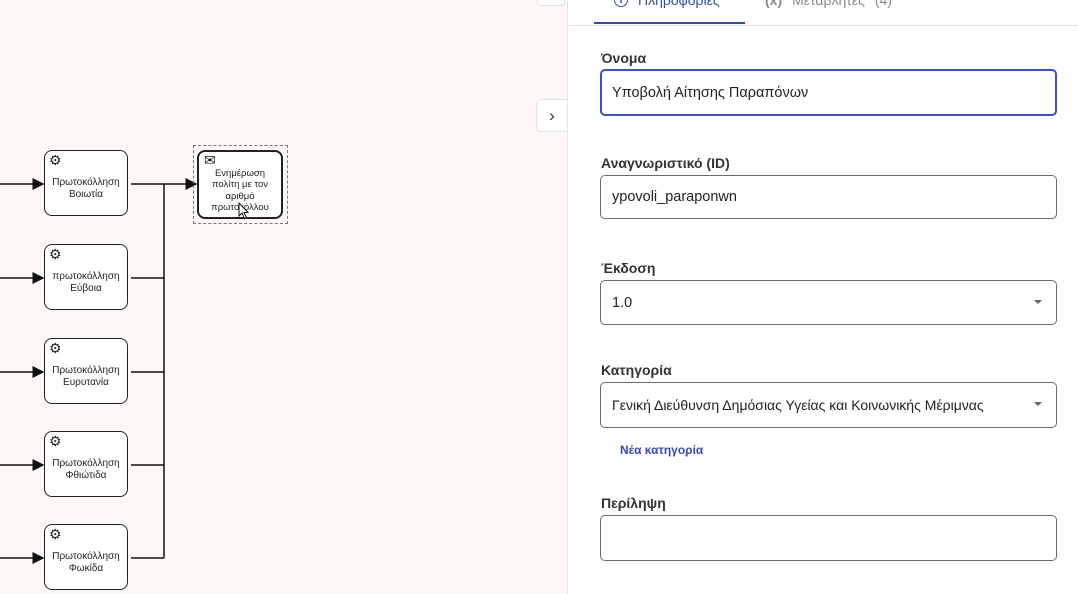 The image size is (1078, 594). Describe the element at coordinates (624, 58) in the screenshot. I see `name-label: Όνομα` at that location.